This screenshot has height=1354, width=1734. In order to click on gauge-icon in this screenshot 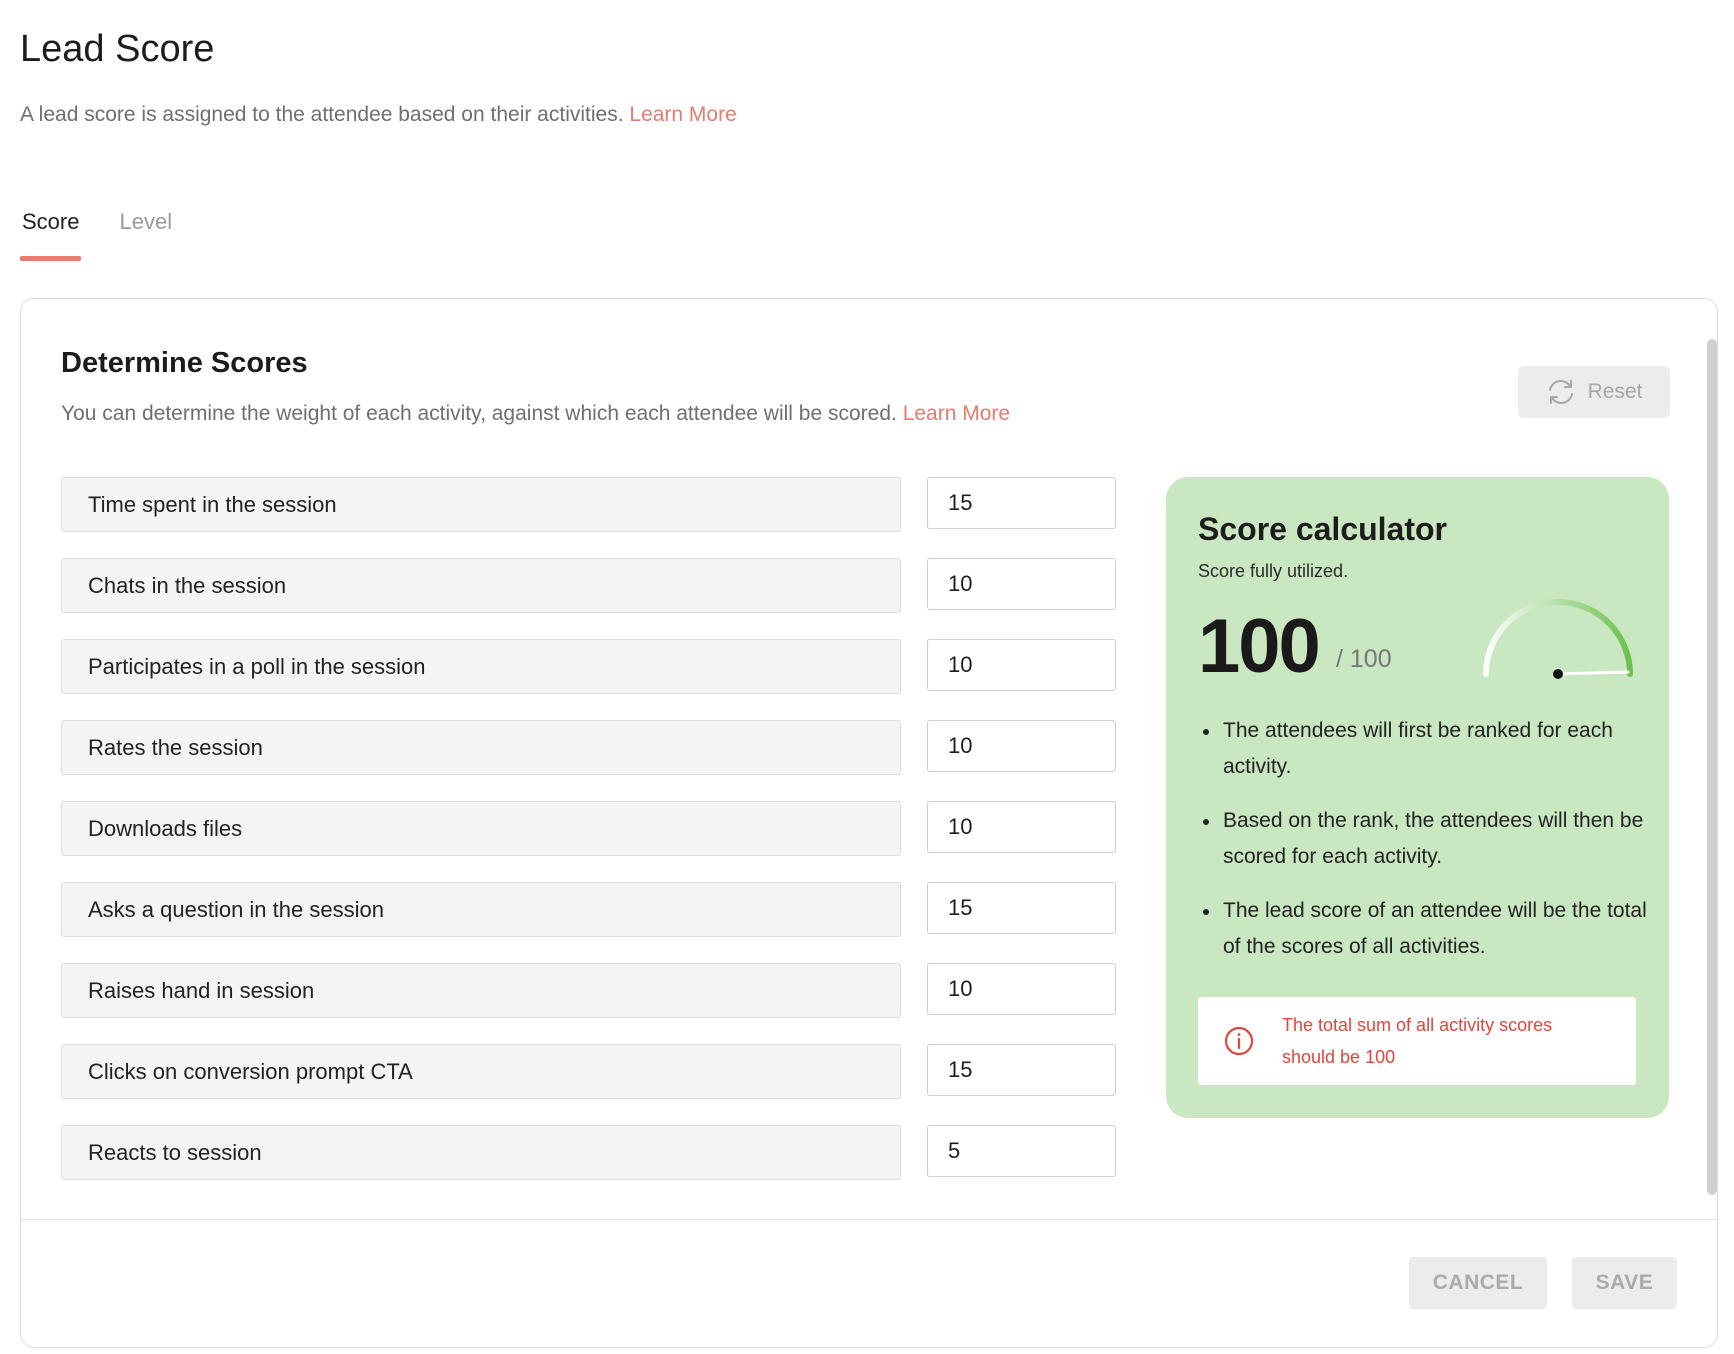, I will do `click(1558, 639)`.